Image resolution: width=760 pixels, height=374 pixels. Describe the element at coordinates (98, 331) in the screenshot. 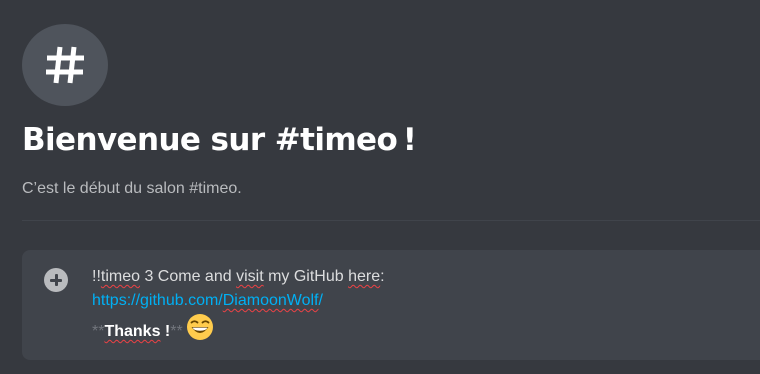

I see `bold-open-syntax: **` at that location.